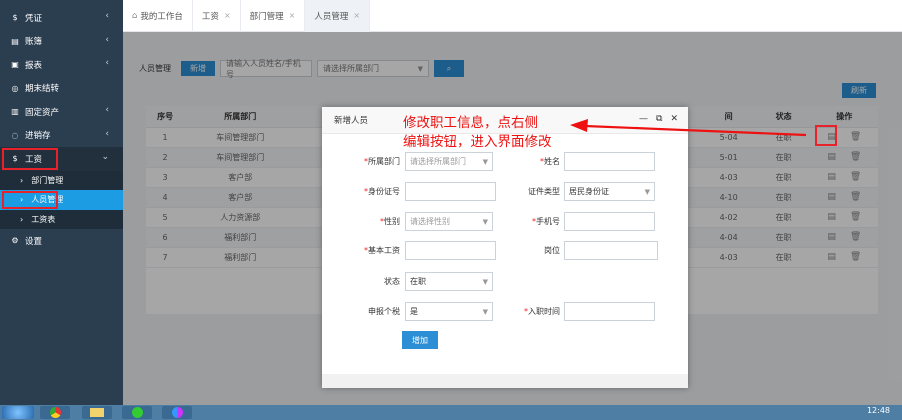 This screenshot has width=902, height=420. I want to click on tax-select: 是 ▼, so click(449, 311).